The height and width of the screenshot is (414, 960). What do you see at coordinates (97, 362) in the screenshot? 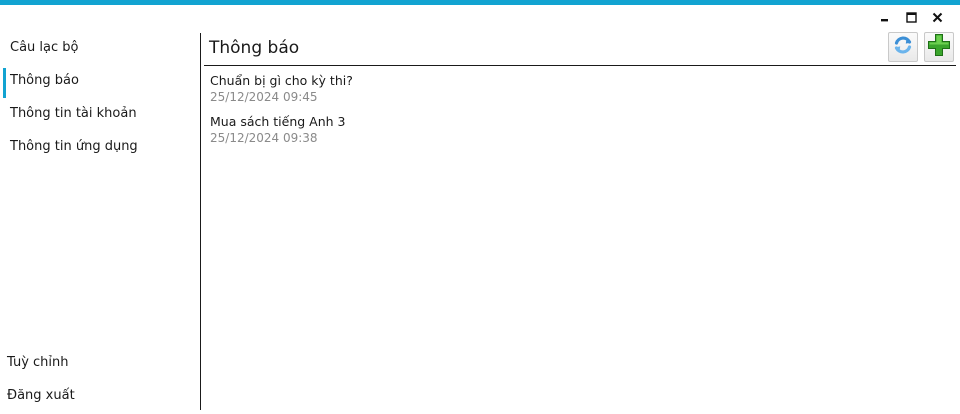
I see `sidebar-item-settings: Tuỳ chỉnh` at bounding box center [97, 362].